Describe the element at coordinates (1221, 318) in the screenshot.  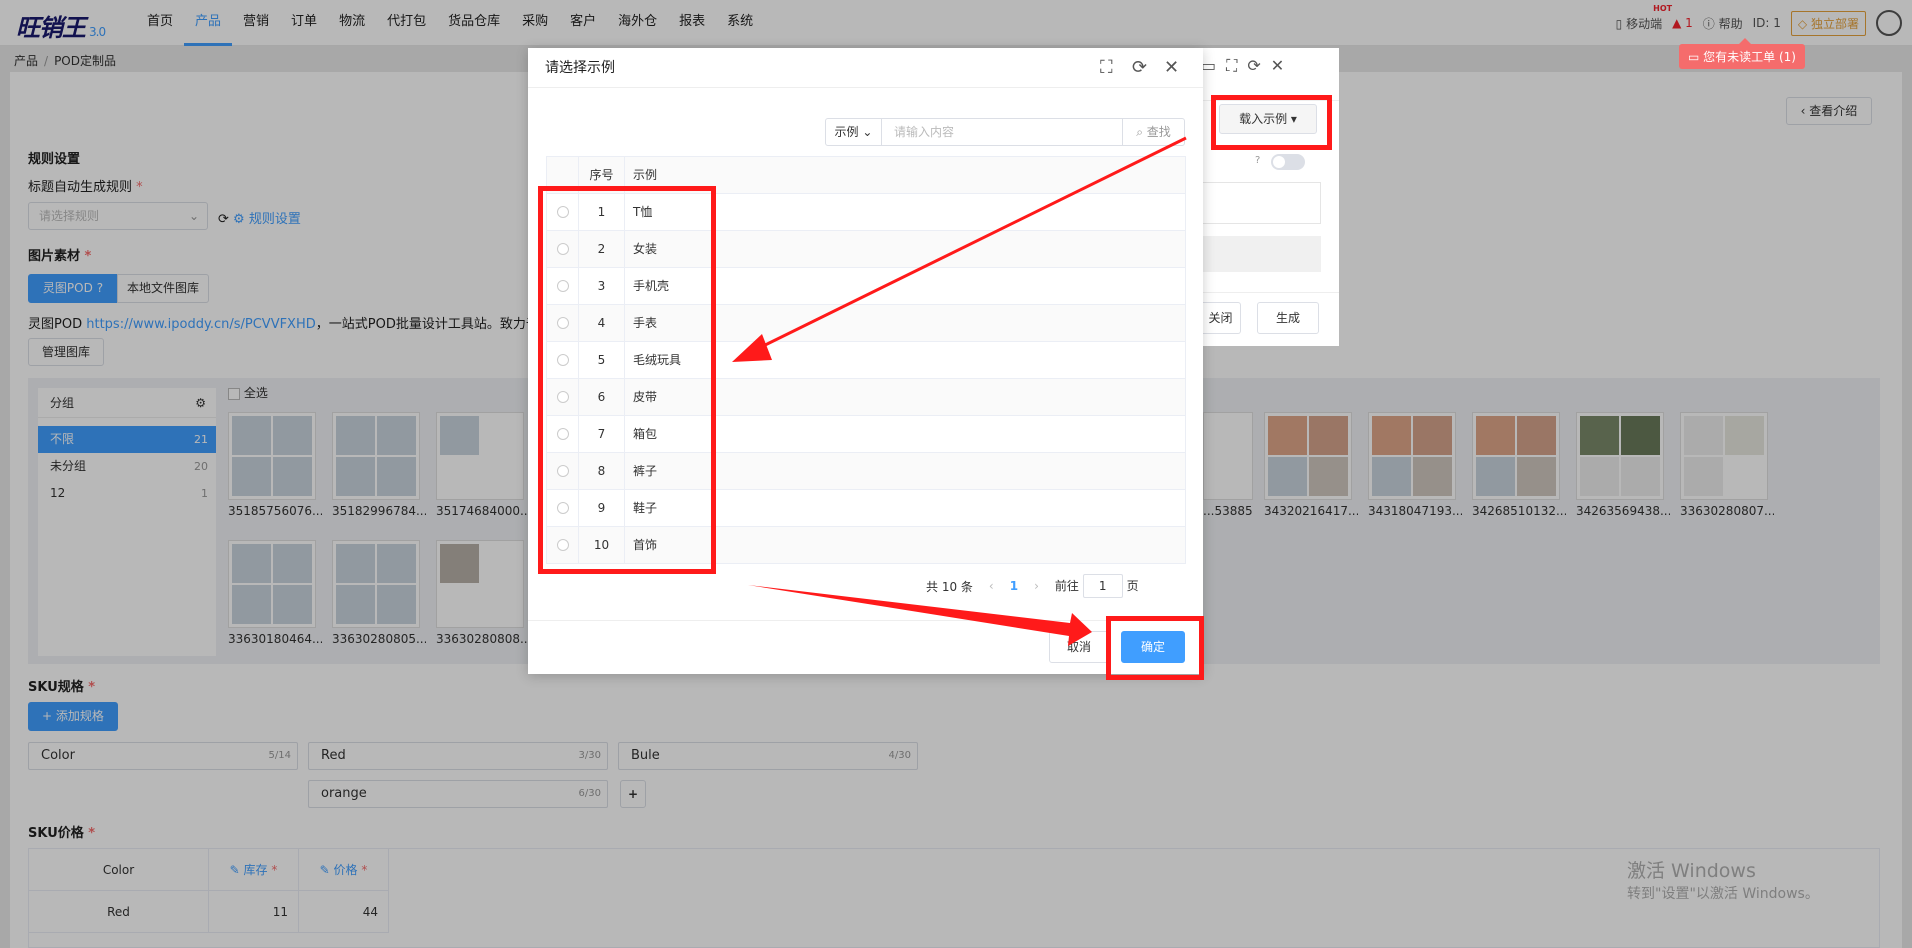
I see `close-button: 关闭` at that location.